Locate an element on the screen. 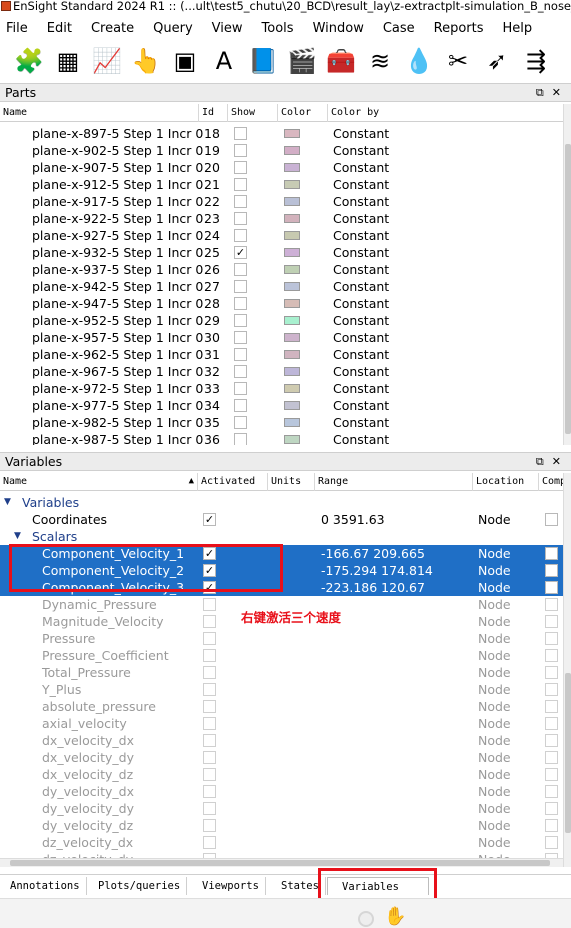 The height and width of the screenshot is (928, 571). clapperboard-icon: 🎬 is located at coordinates (302, 61).